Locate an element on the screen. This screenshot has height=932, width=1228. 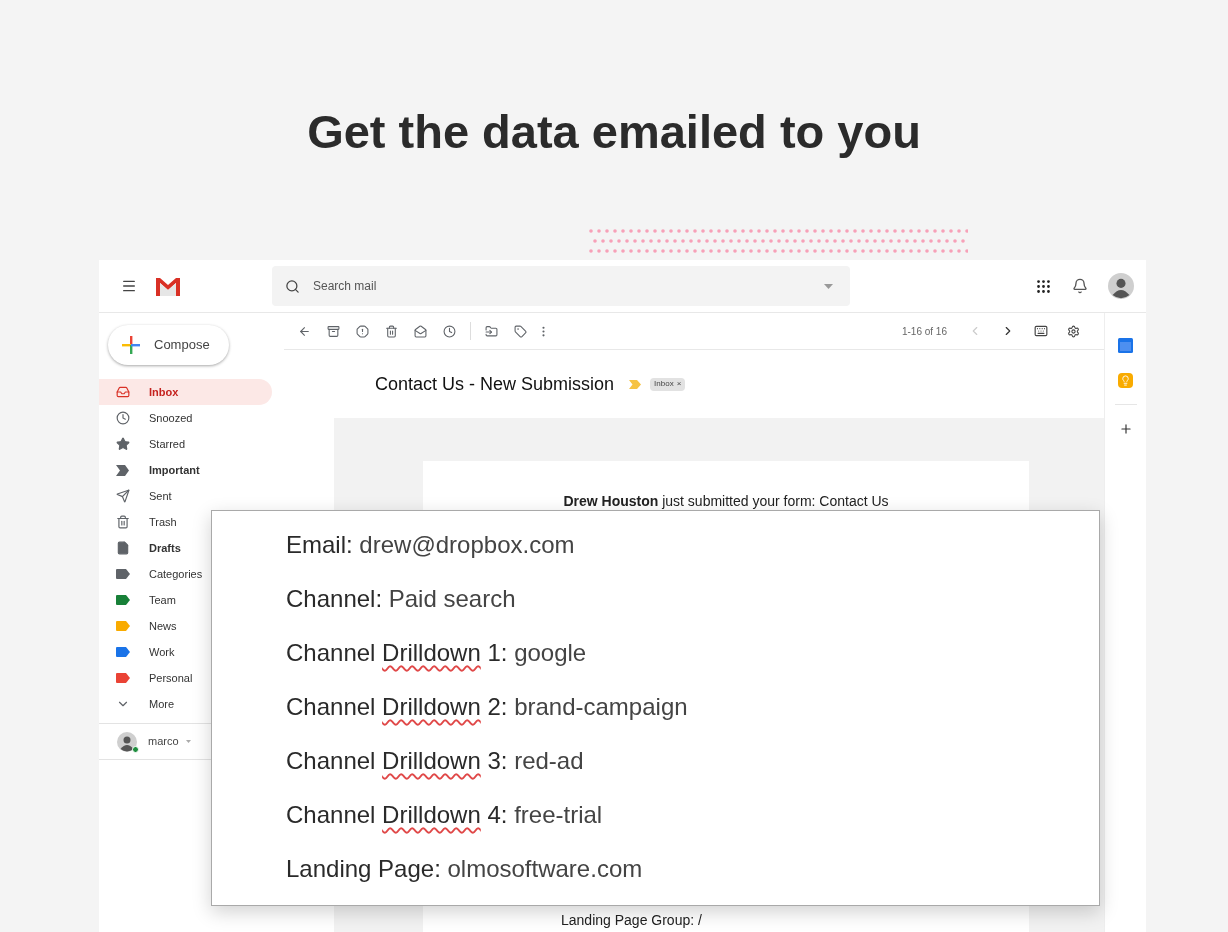
submission-intro: Drew Houston just submitted your form: Contact Us is located at coordinates (726, 501).